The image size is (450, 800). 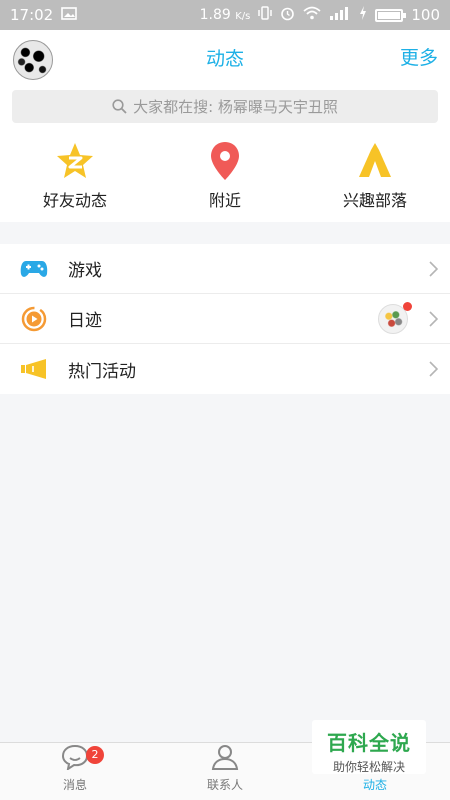 What do you see at coordinates (363, 15) in the screenshot?
I see `charging-icon` at bounding box center [363, 15].